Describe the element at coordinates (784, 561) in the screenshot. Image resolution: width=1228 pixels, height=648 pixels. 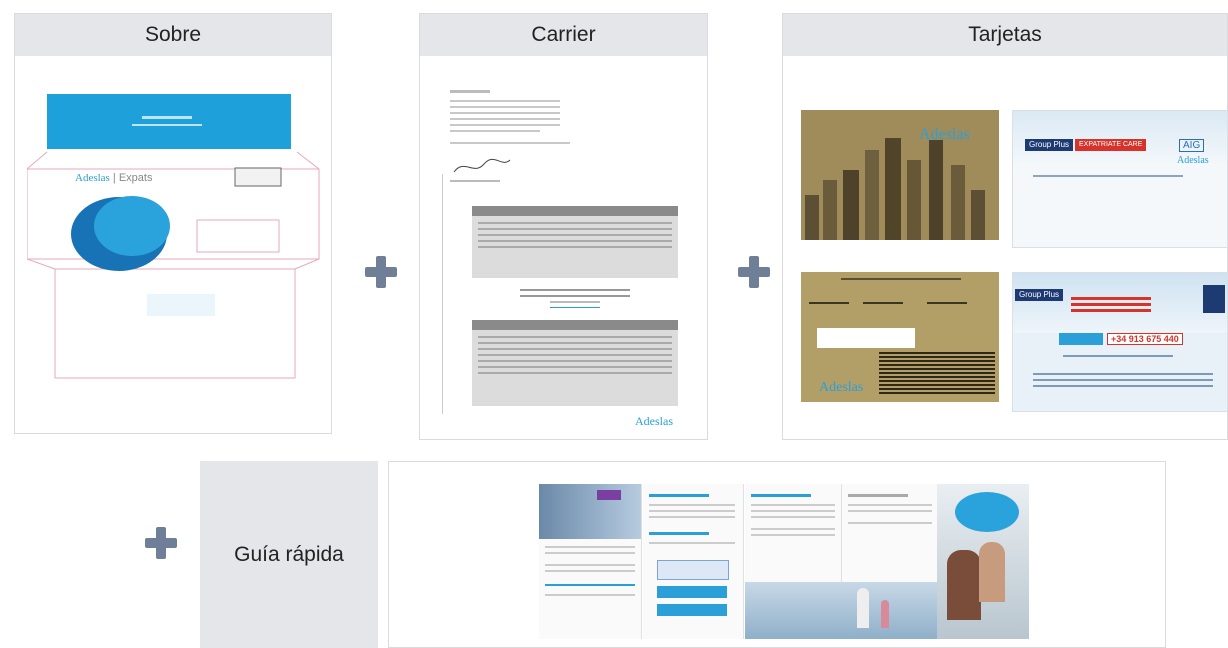
I see `guia-brochure-image` at that location.